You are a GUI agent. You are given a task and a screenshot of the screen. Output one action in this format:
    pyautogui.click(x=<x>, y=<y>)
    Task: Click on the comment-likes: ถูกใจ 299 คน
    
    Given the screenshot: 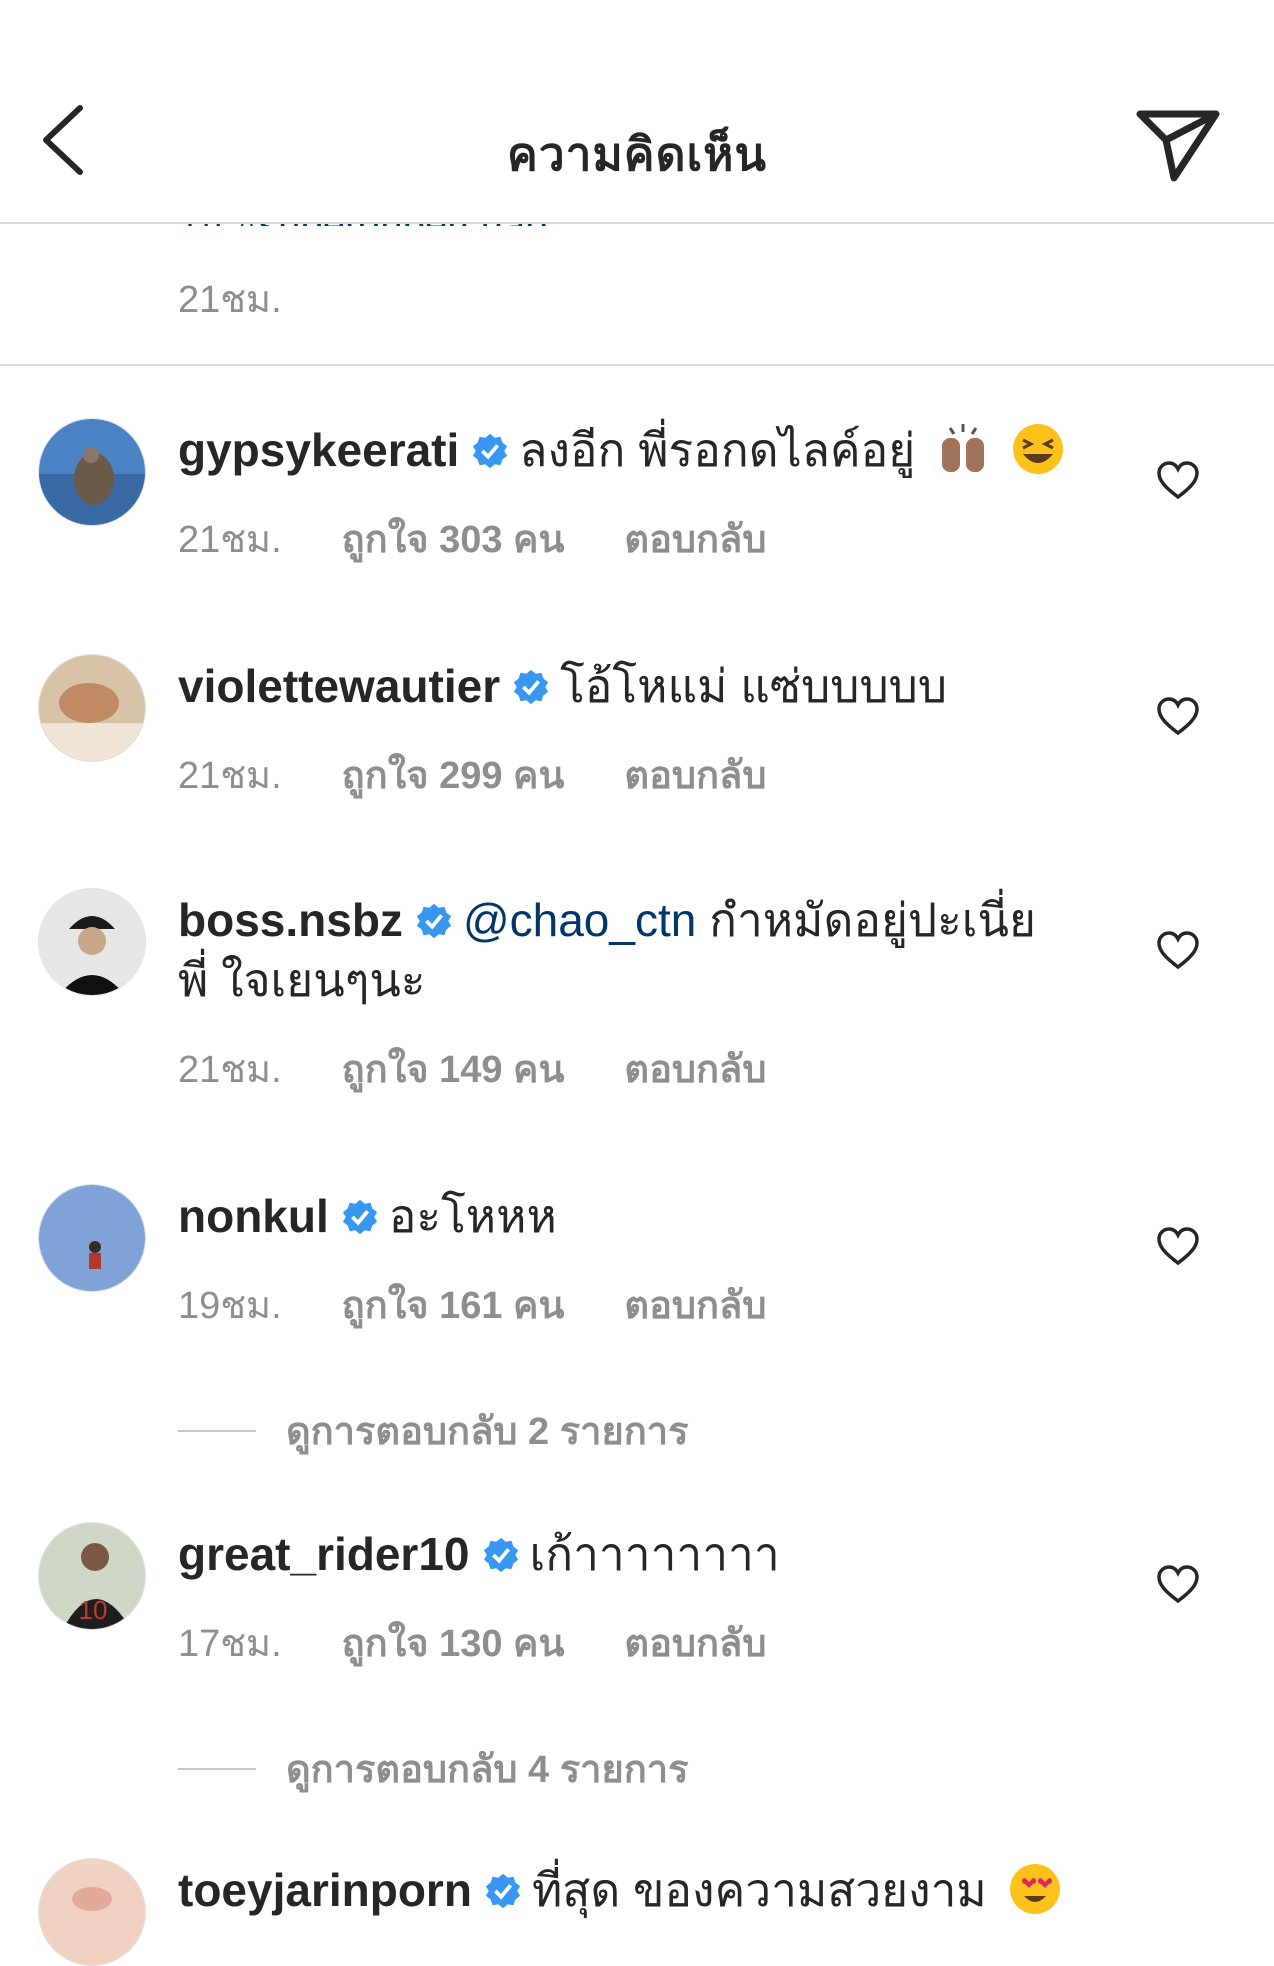 What is the action you would take?
    pyautogui.click(x=453, y=776)
    